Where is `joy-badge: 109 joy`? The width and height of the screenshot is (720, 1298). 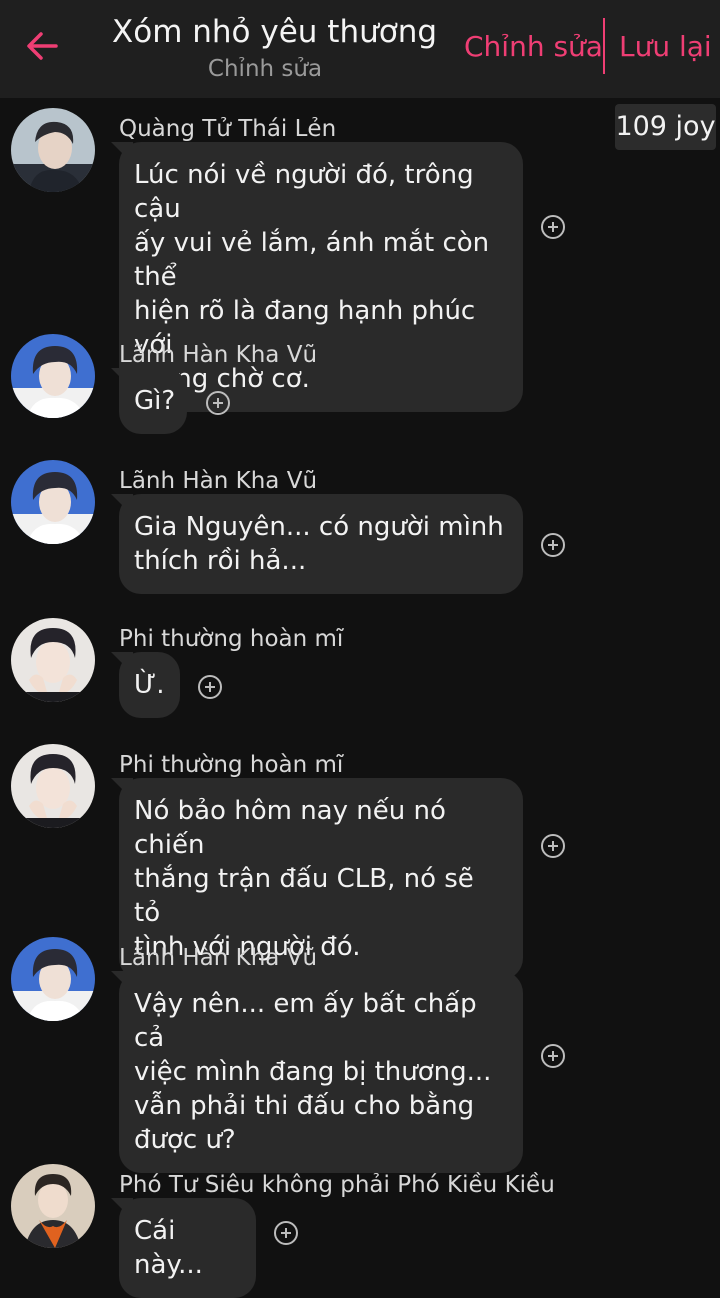 joy-badge: 109 joy is located at coordinates (665, 127).